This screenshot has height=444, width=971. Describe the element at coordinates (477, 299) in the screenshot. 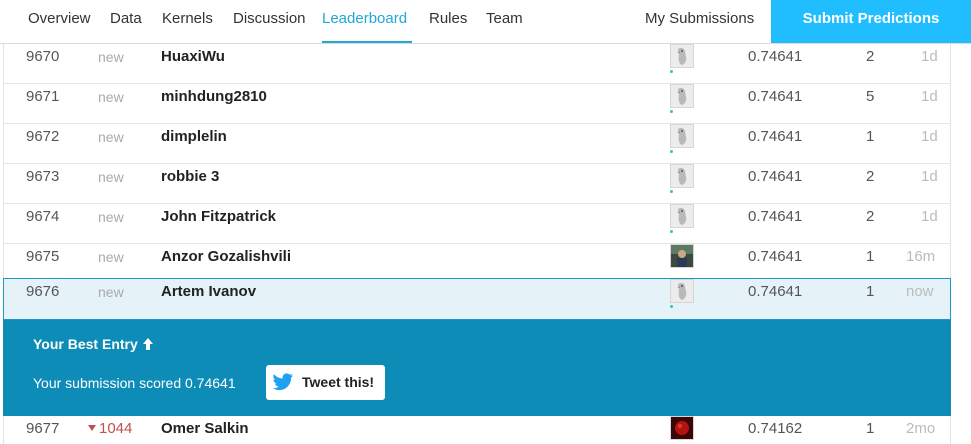

I see `table-row-my-entry: 9676 new Artem Ivanov 0.74641 1 now` at that location.